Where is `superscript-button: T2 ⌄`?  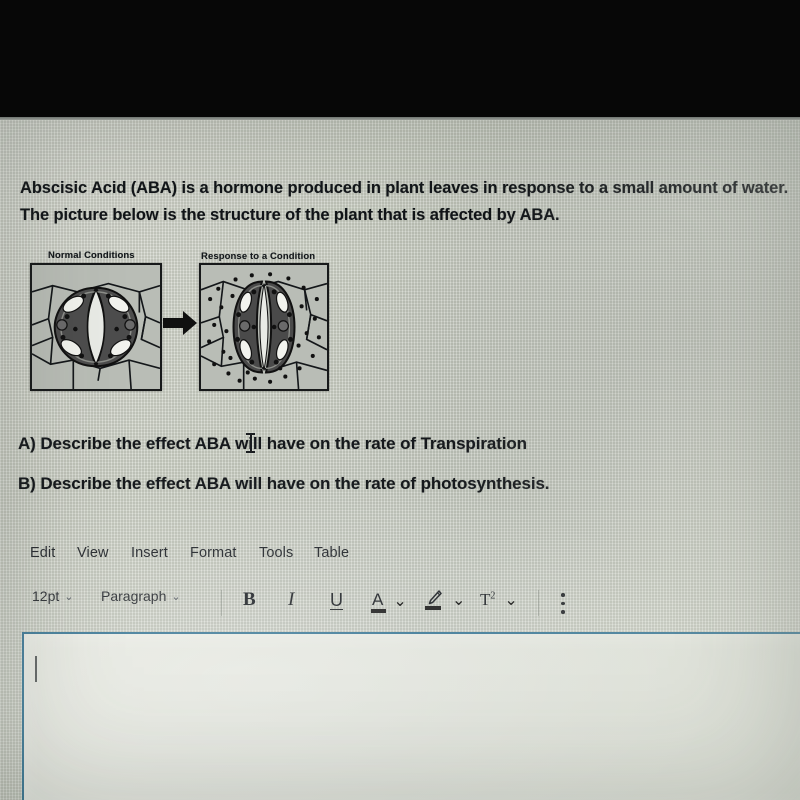 superscript-button: T2 ⌄ is located at coordinates (499, 600).